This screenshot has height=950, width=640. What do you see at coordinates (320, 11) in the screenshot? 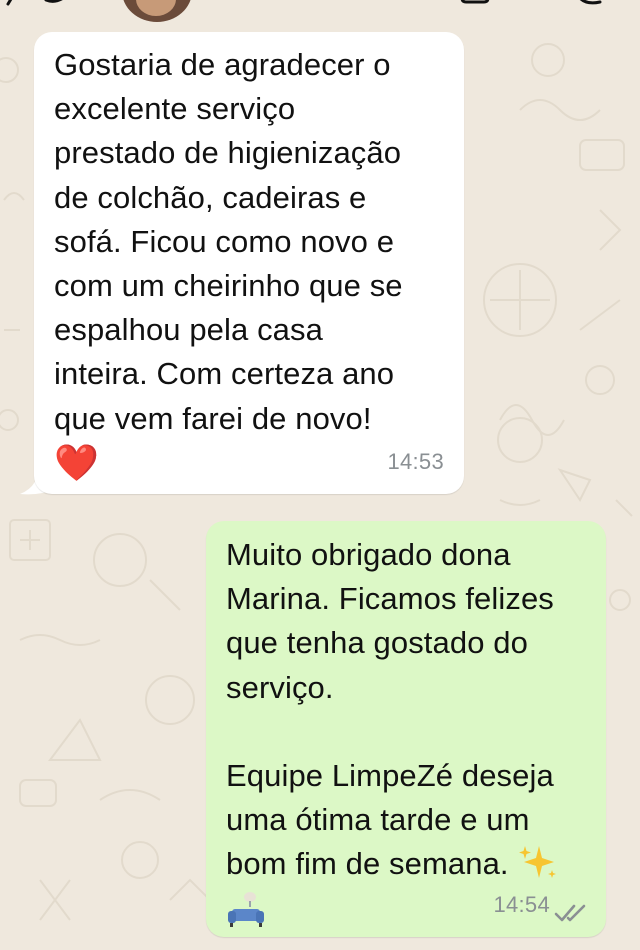
I see `chat-header` at bounding box center [320, 11].